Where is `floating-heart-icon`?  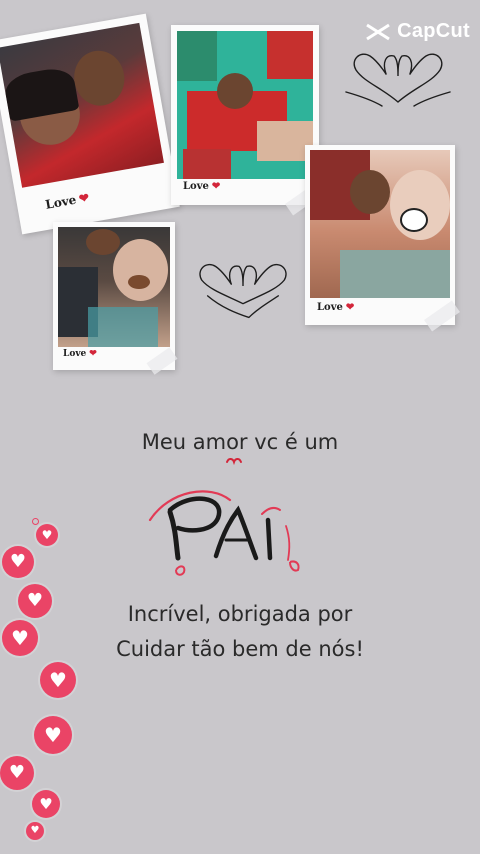
floating-heart-icon is located at coordinates (35, 521).